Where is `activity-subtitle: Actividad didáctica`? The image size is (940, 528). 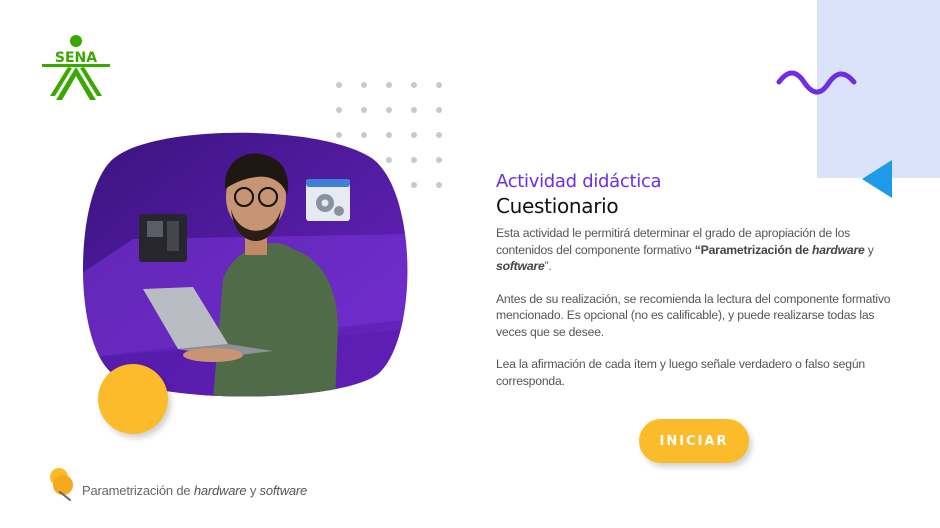 activity-subtitle: Actividad didáctica is located at coordinates (579, 181).